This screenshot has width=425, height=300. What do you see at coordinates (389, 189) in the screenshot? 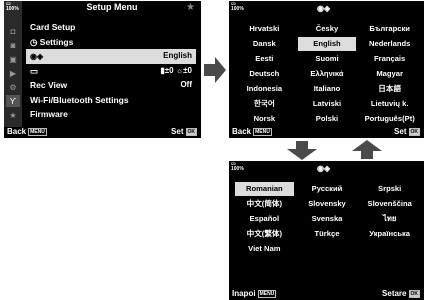
I see `language-option: Srpski` at bounding box center [389, 189].